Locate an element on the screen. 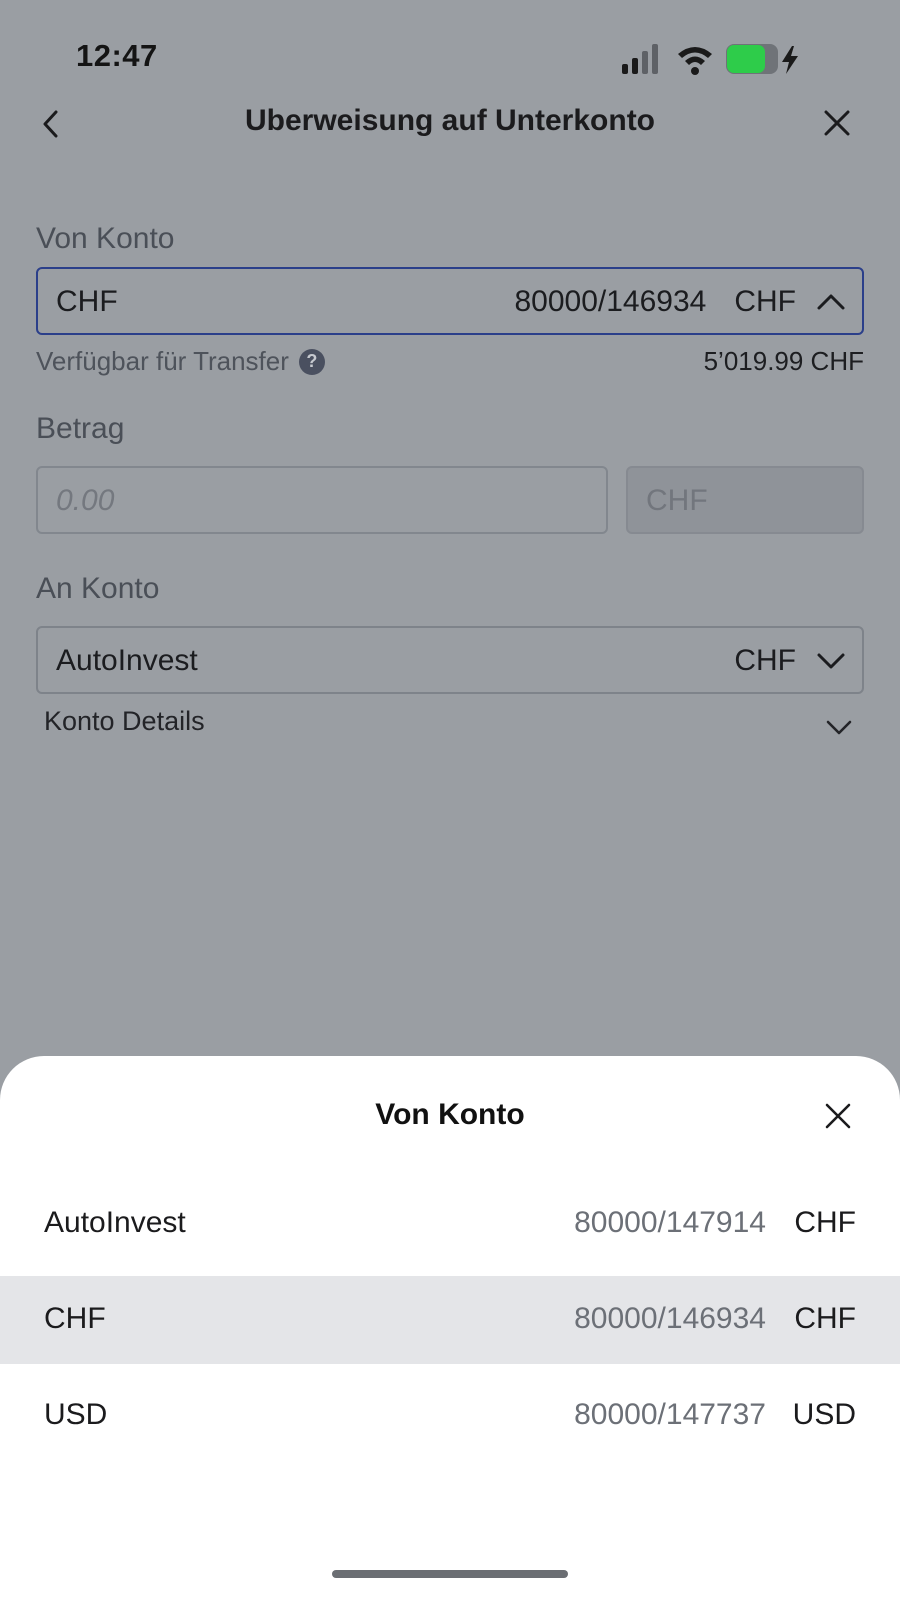 Image resolution: width=900 pixels, height=1600 pixels. amount-currency: CHF is located at coordinates (745, 500).